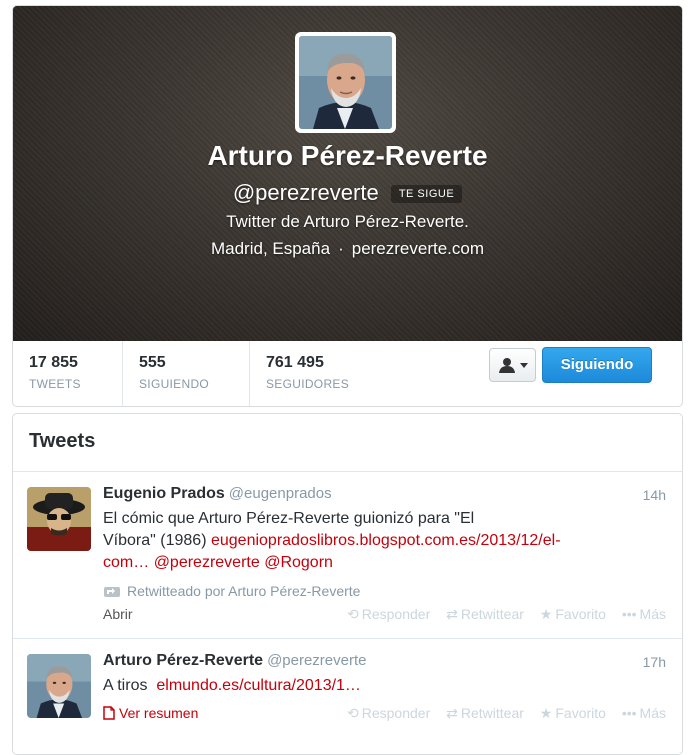 This screenshot has width=700, height=755. I want to click on profile-location-row: Madrid, España · perezreverte.com, so click(347, 249).